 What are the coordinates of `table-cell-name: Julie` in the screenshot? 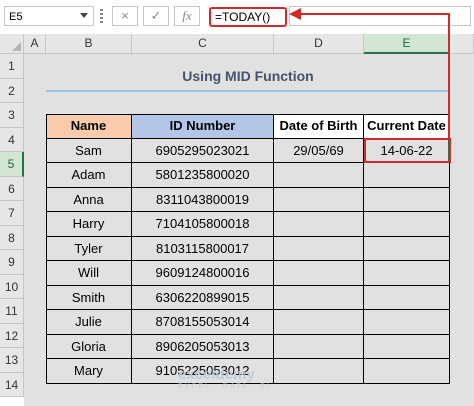 It's located at (89, 322).